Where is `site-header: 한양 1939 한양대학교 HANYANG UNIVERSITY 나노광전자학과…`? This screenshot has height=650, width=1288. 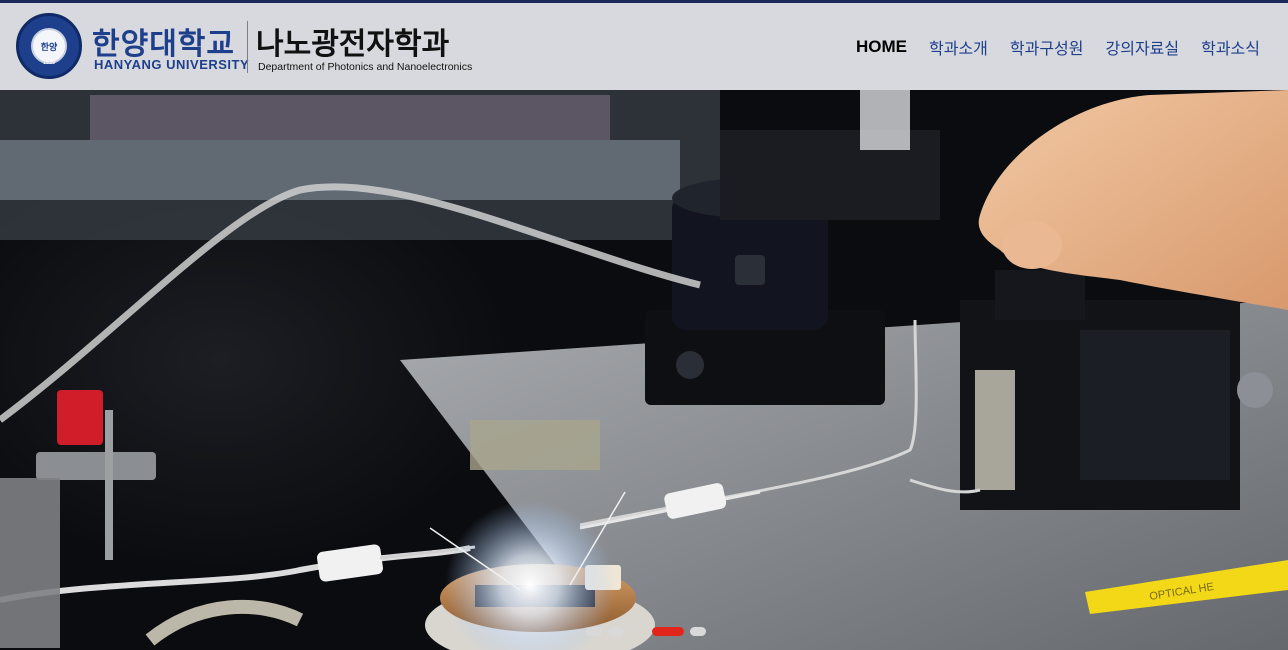 site-header: 한양 1939 한양대학교 HANYANG UNIVERSITY 나노광전자학과… is located at coordinates (644, 45).